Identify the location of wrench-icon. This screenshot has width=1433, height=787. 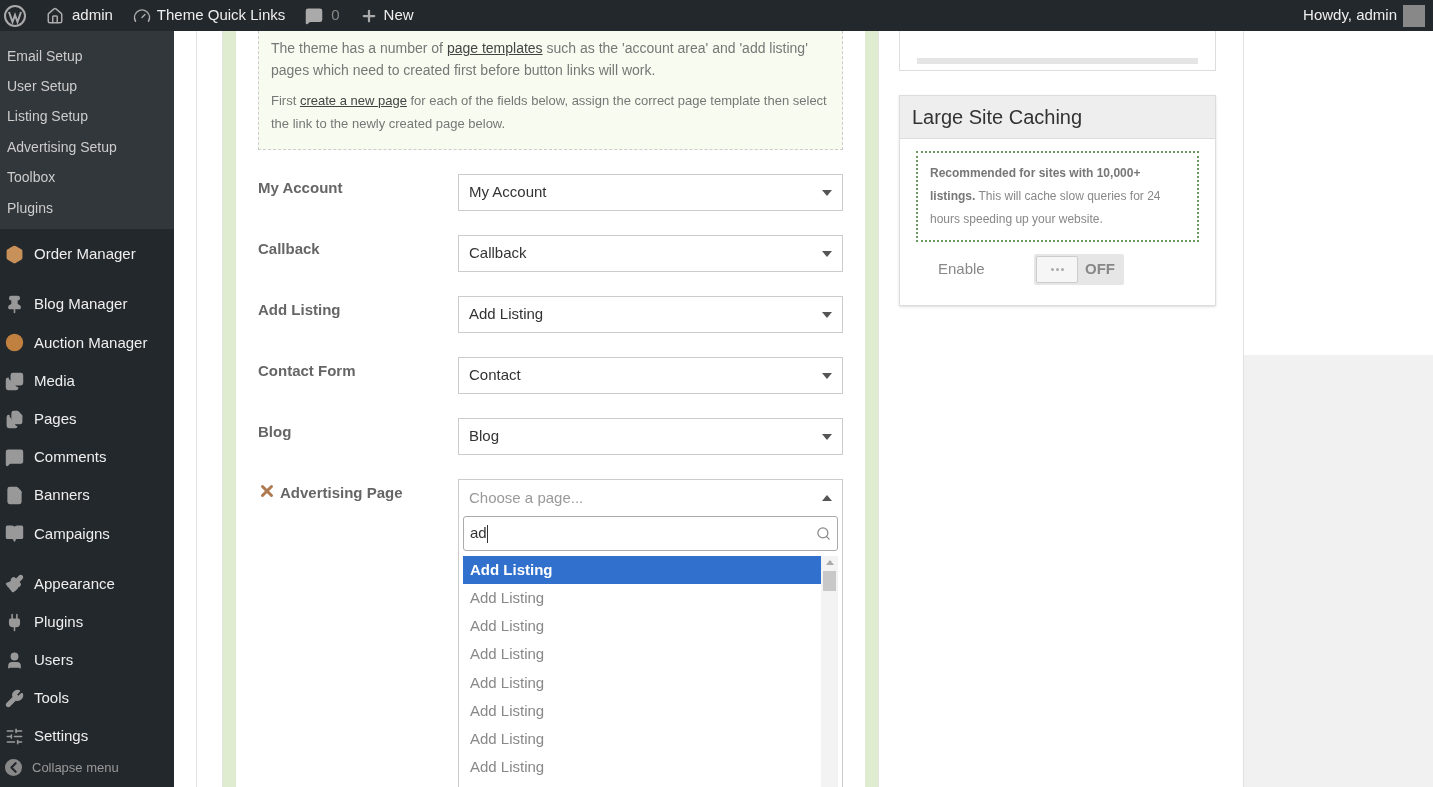
(14, 698).